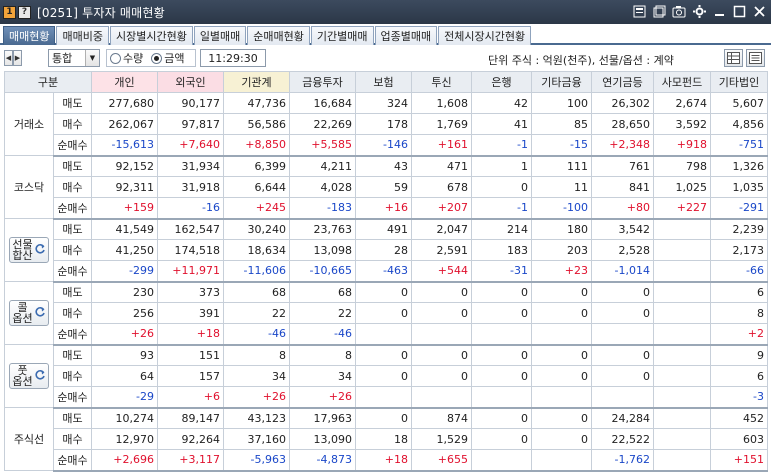 The image size is (771, 473). What do you see at coordinates (29, 35) in the screenshot?
I see `tab-1: 매매현황` at bounding box center [29, 35].